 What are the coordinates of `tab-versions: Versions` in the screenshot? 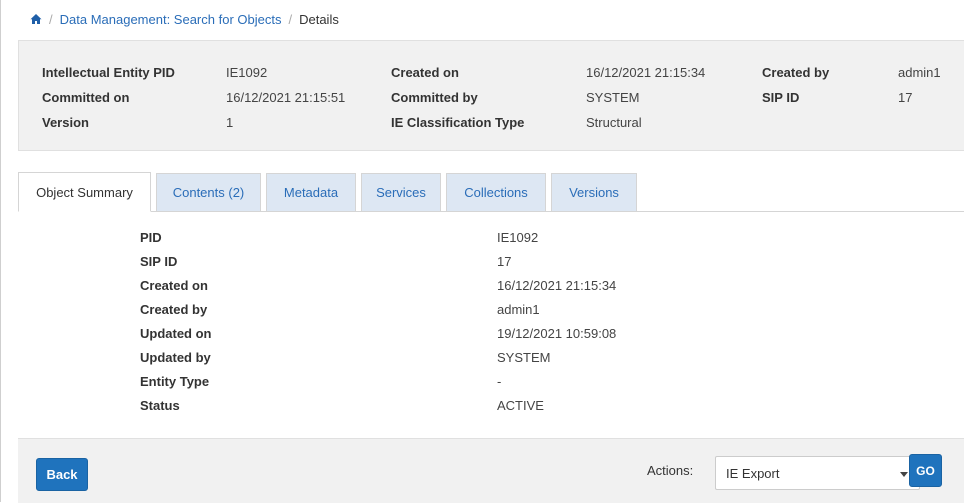 It's located at (594, 192).